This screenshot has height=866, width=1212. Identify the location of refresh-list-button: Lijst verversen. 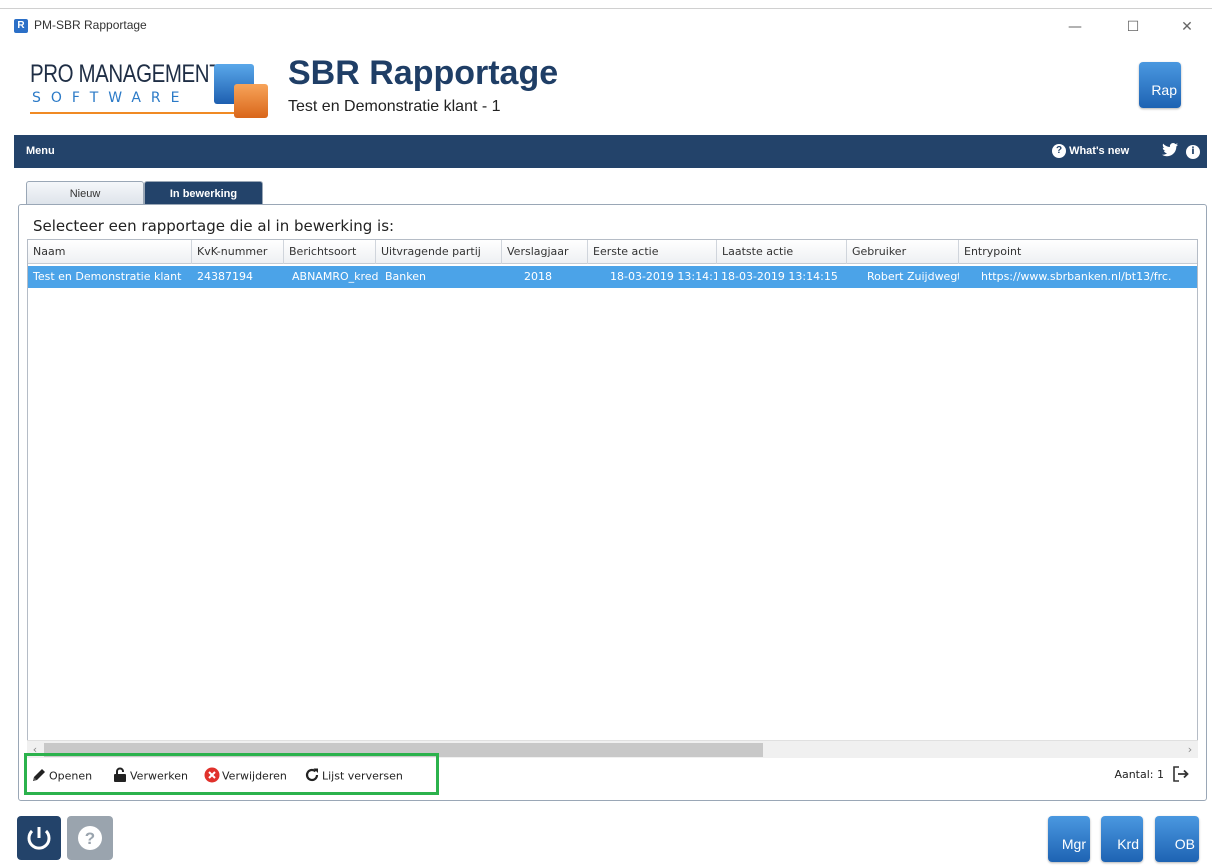
(353, 776).